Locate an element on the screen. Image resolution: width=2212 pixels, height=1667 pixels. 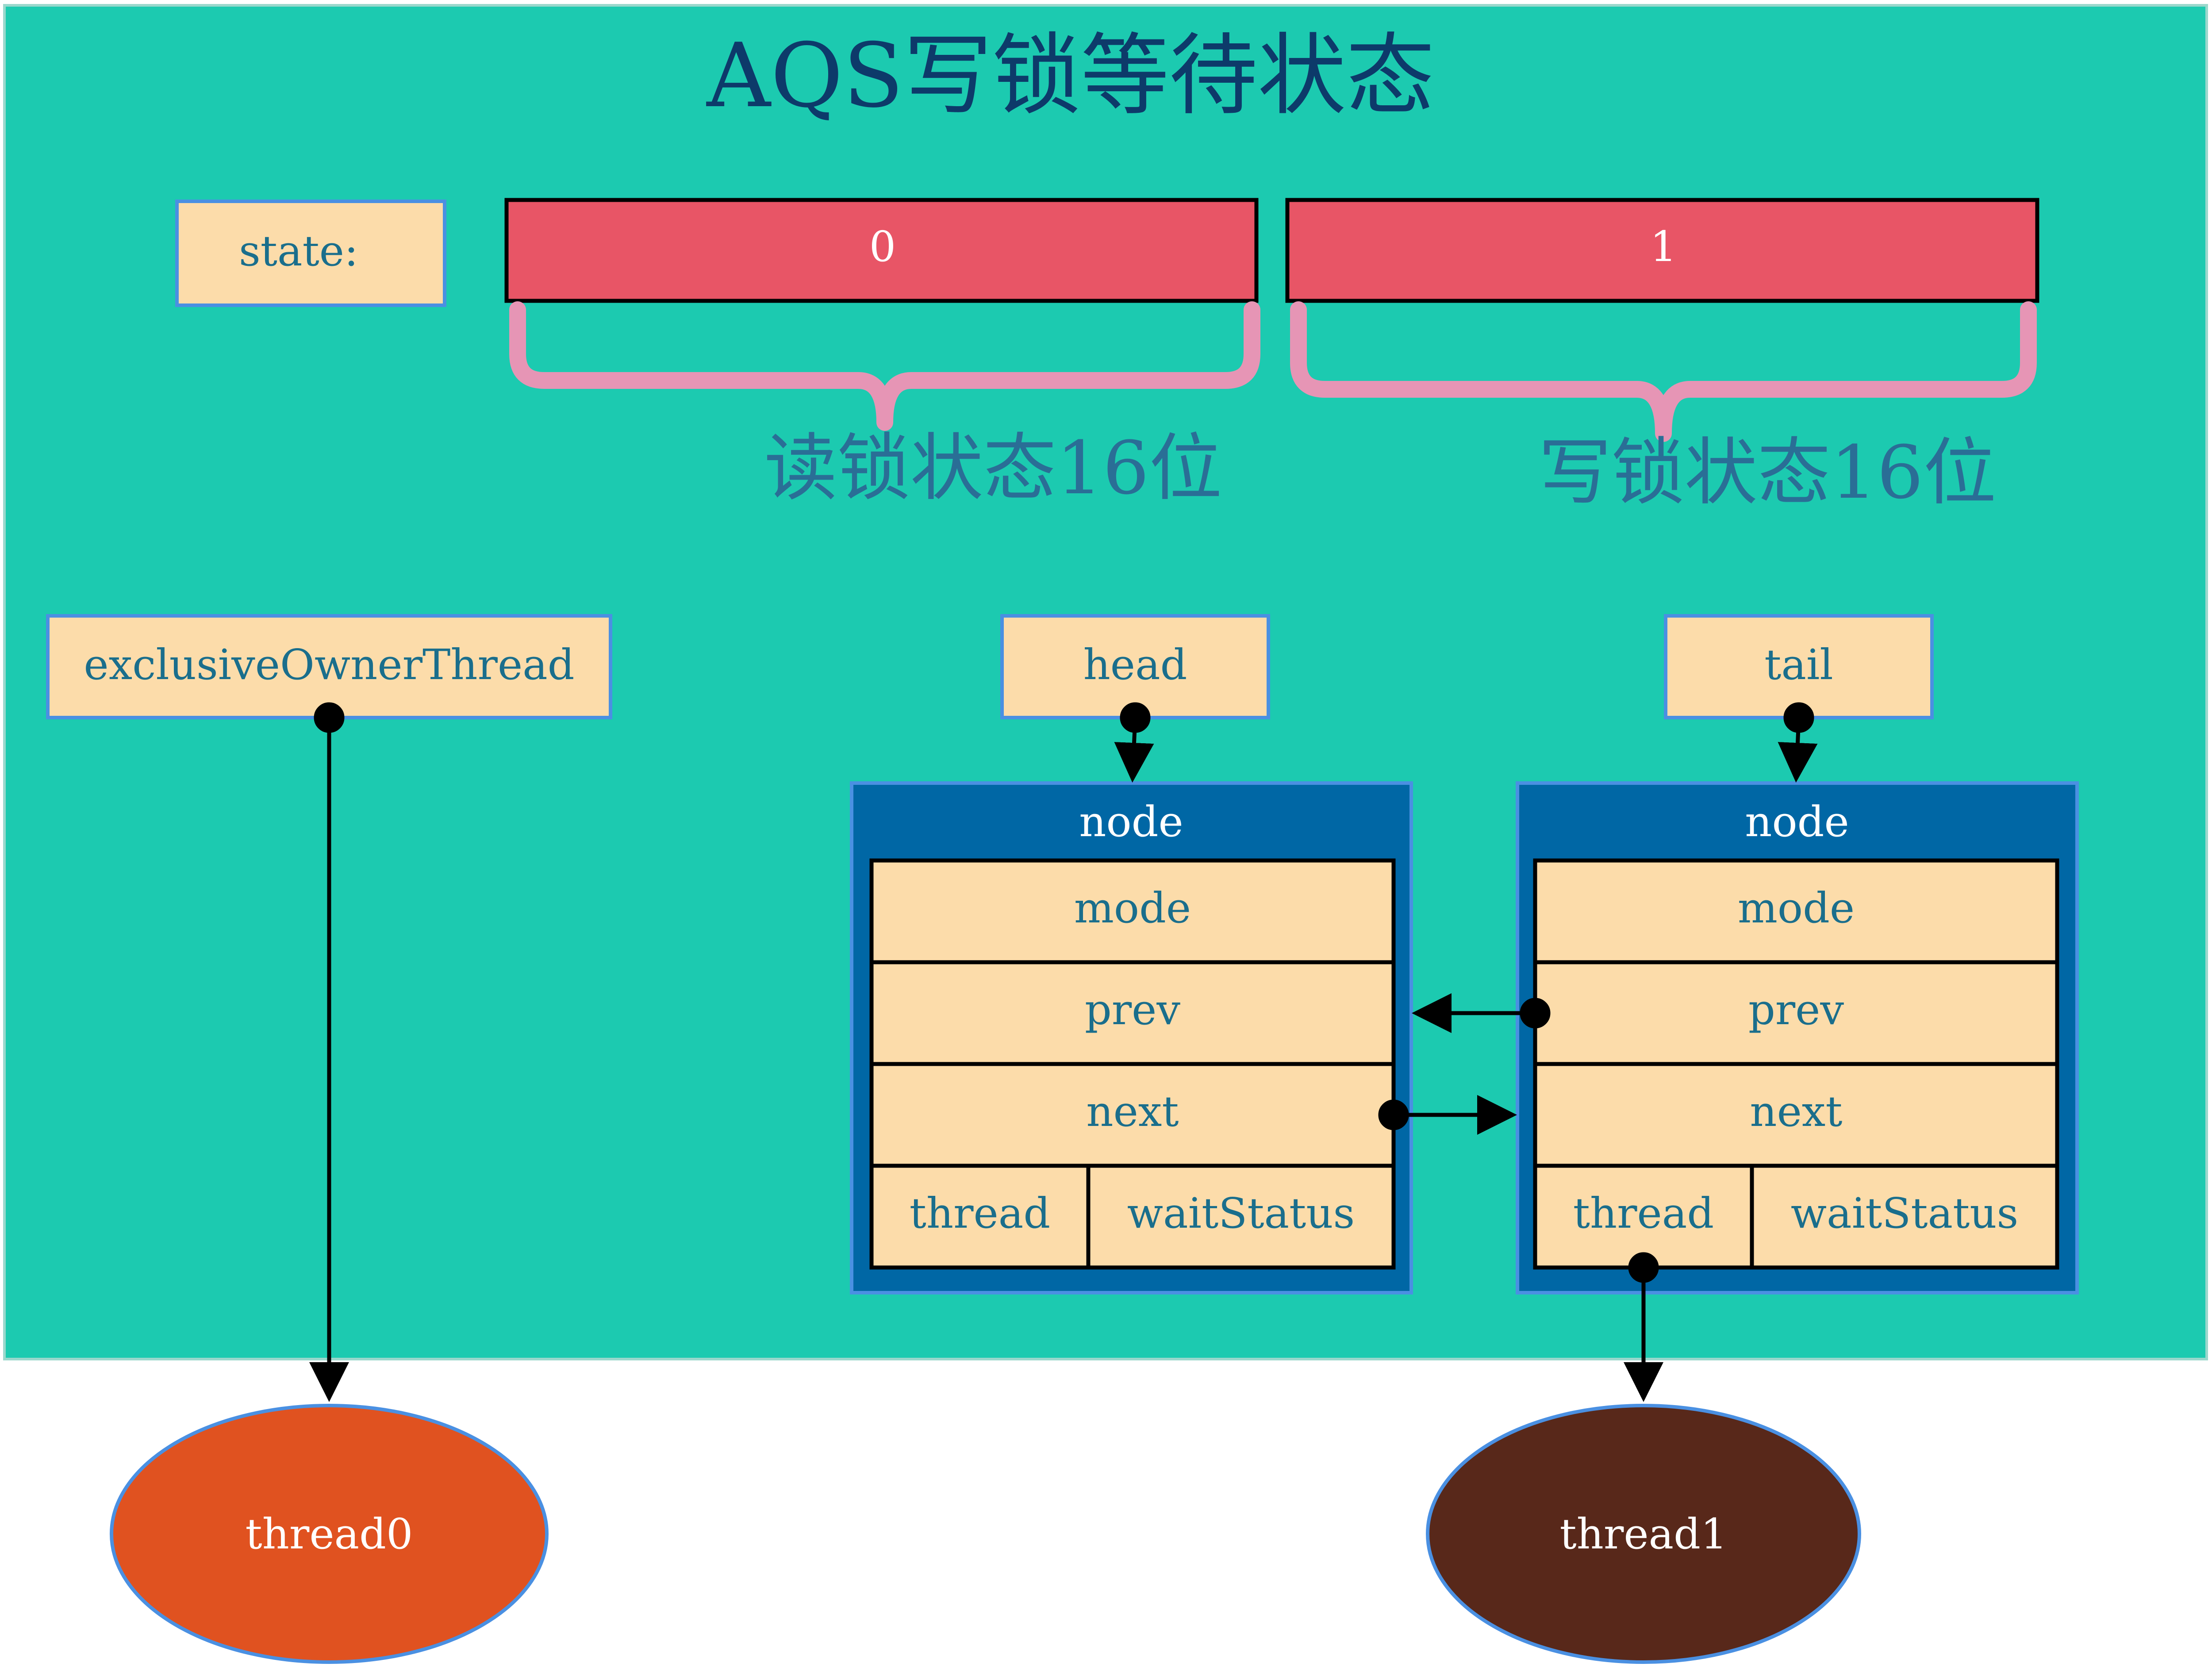
node-2-next: next is located at coordinates (1796, 1111).